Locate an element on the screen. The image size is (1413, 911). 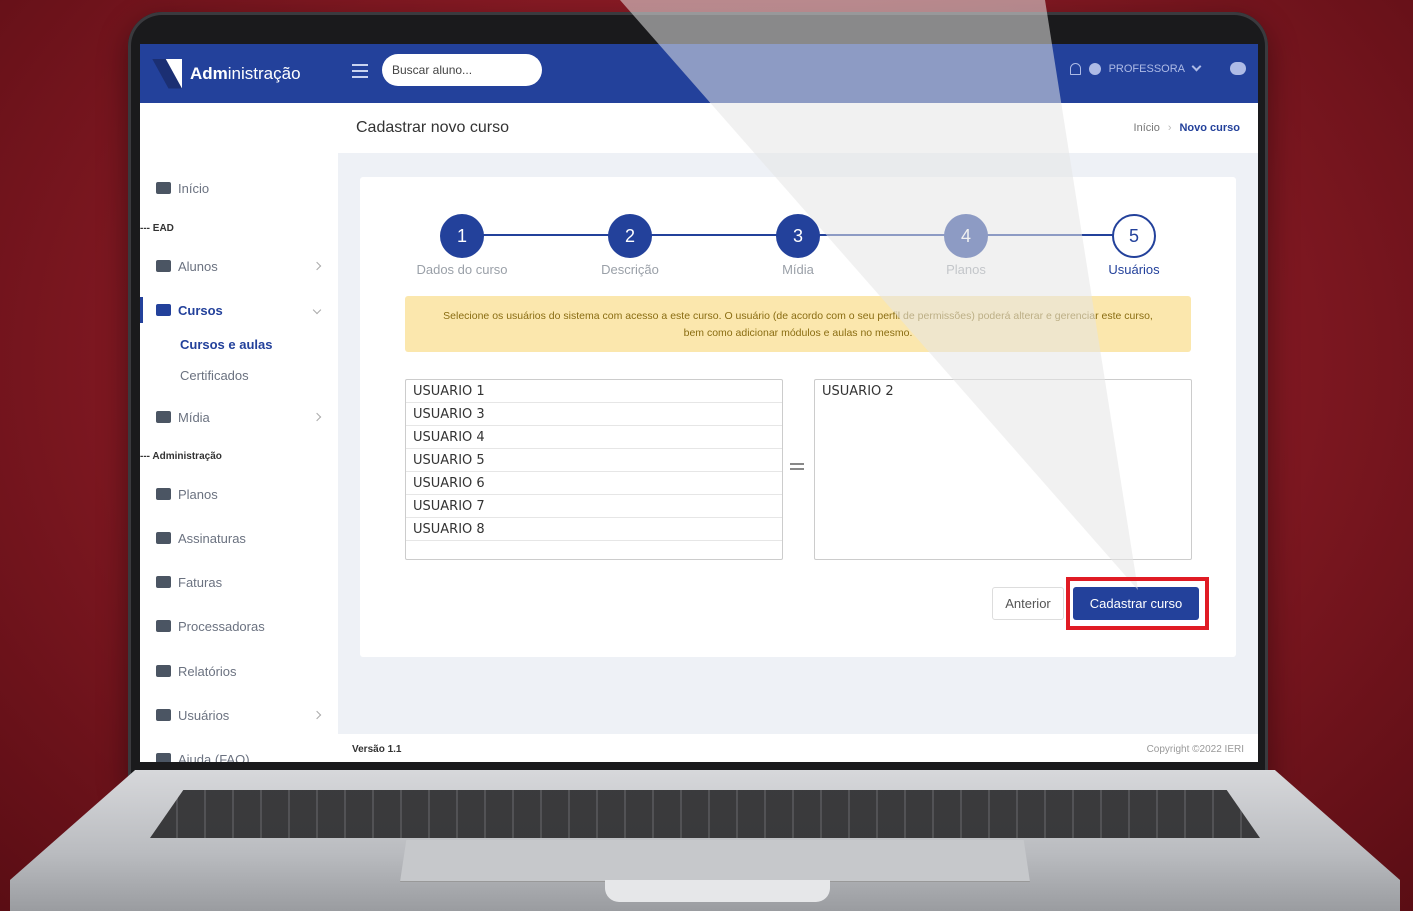
sidebar-item-usuarios: Usuários is located at coordinates (239, 715).